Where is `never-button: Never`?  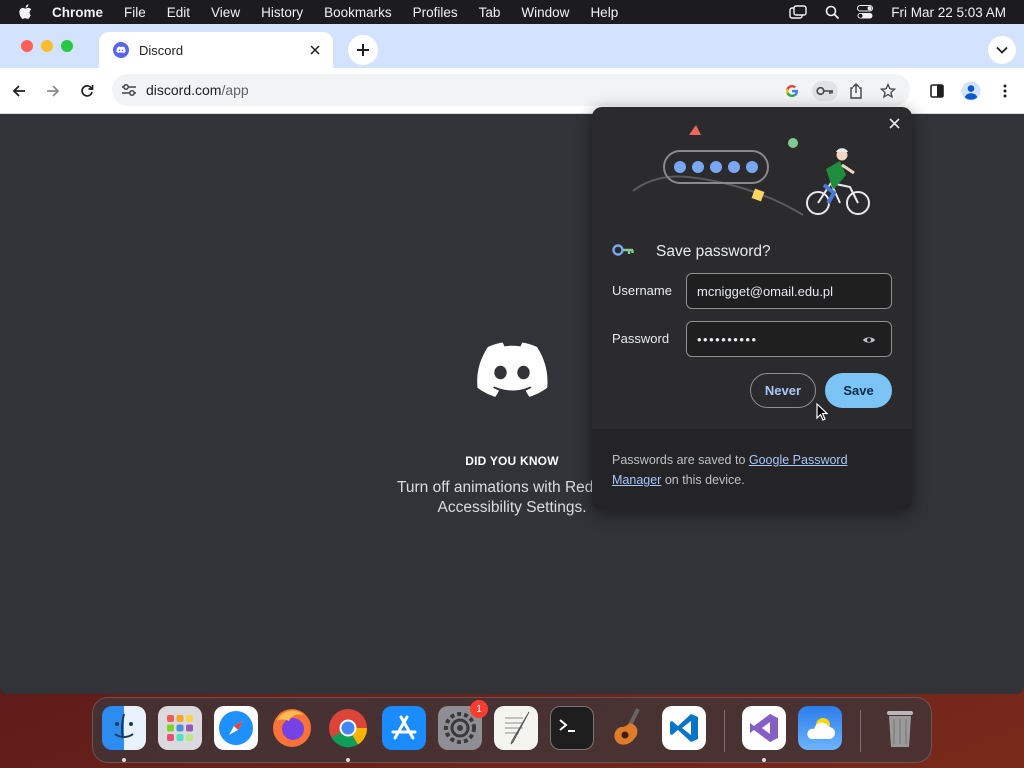 never-button: Never is located at coordinates (783, 390).